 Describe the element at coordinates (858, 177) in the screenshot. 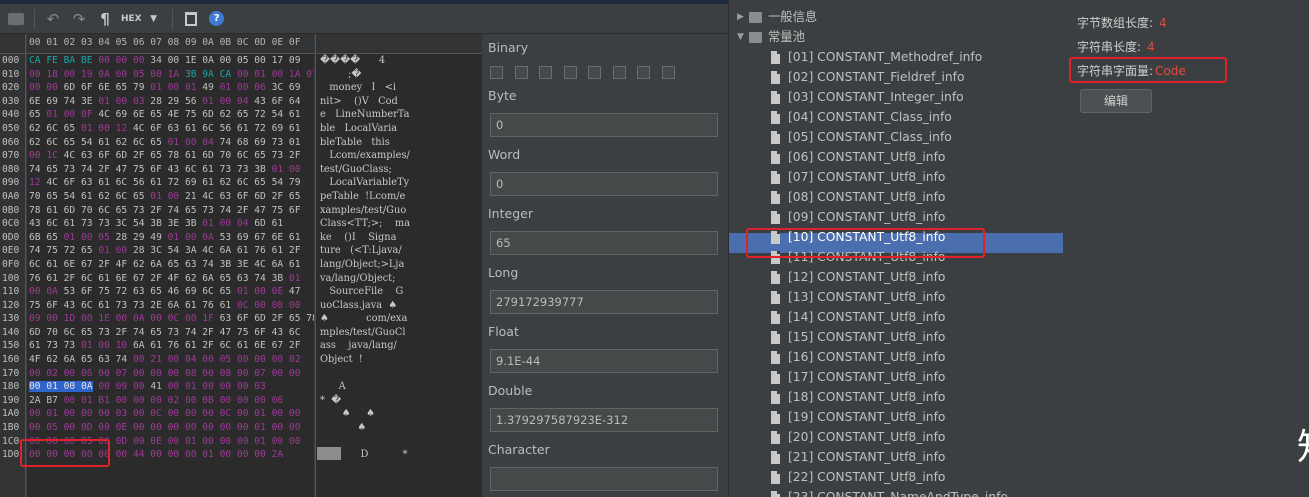

I see `constant-pool-item: [07] CONSTANT_Utf8_info` at that location.